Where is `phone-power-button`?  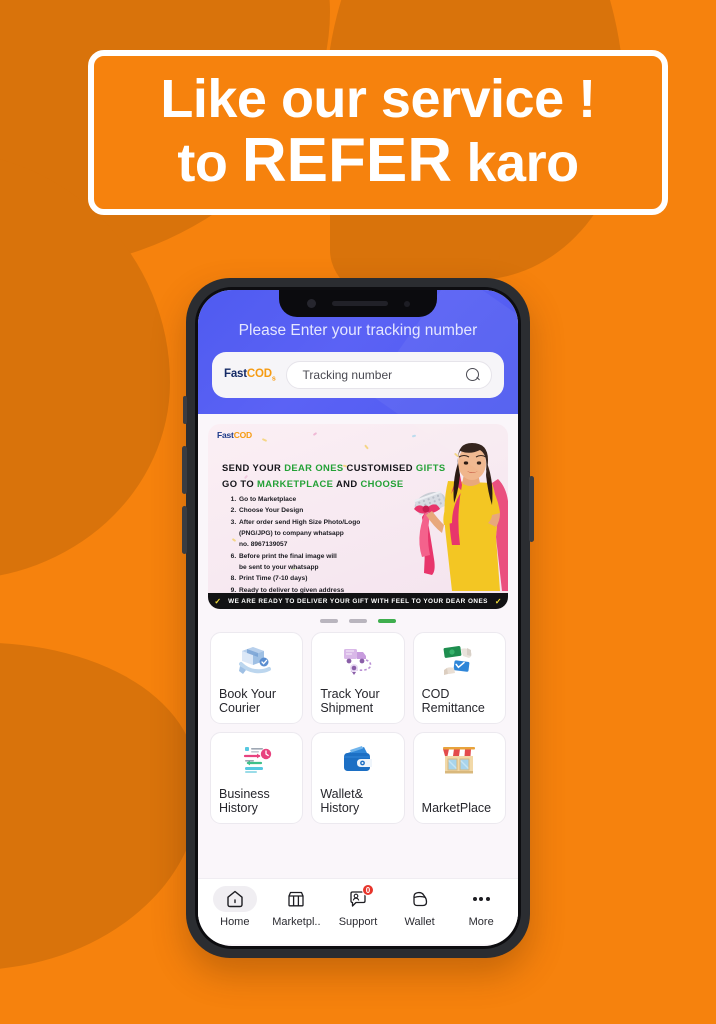
phone-power-button is located at coordinates (531, 509).